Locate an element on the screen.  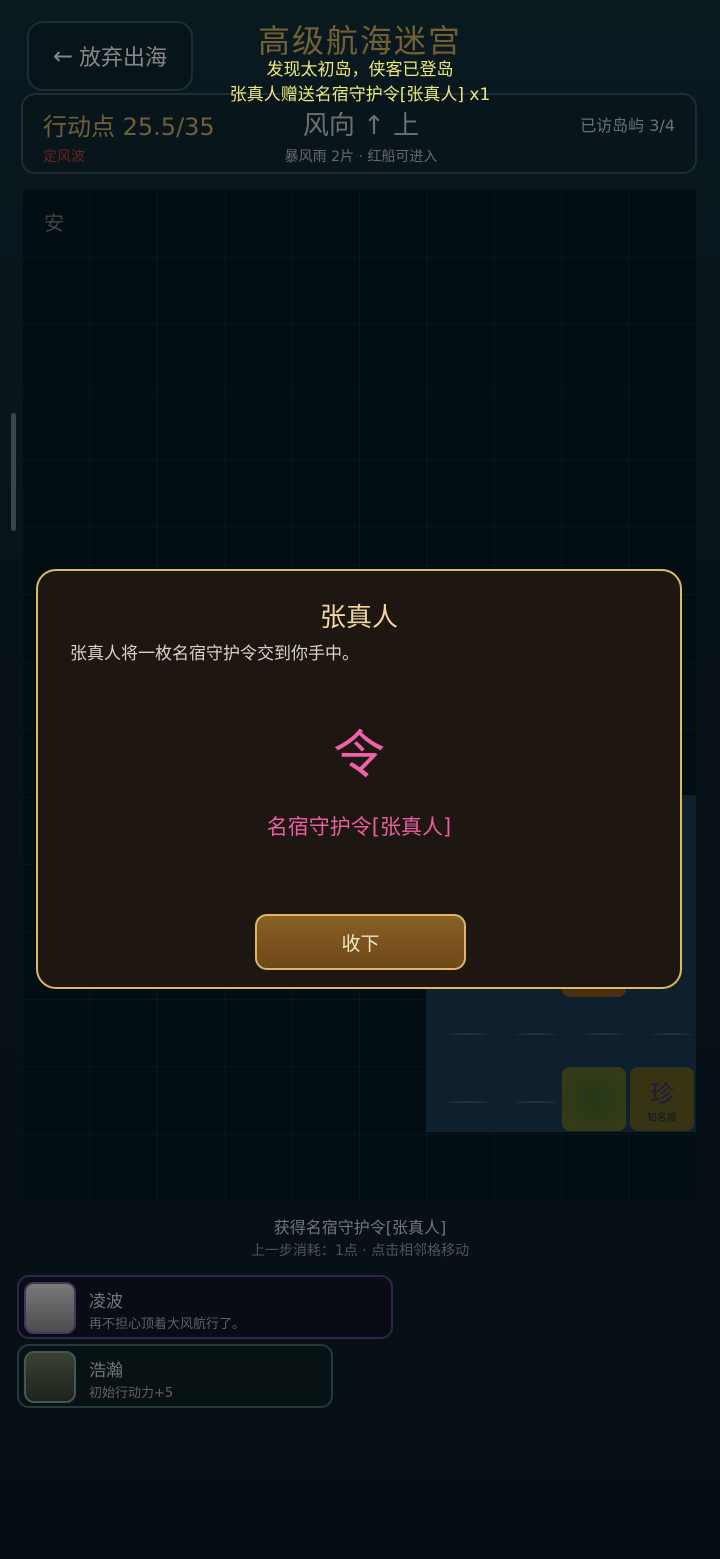
reward-item-name: 名宿守护令[张真人] is located at coordinates (359, 827).